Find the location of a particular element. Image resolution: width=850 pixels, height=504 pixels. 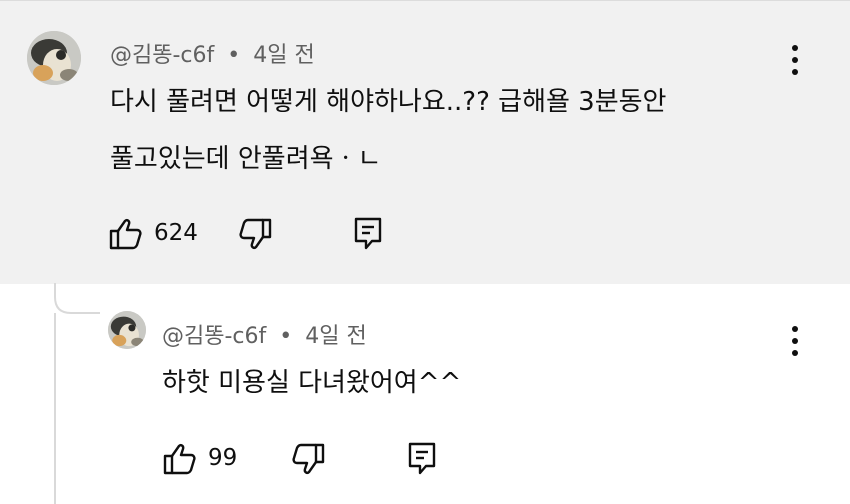

reply-reply-button is located at coordinates (422, 458).